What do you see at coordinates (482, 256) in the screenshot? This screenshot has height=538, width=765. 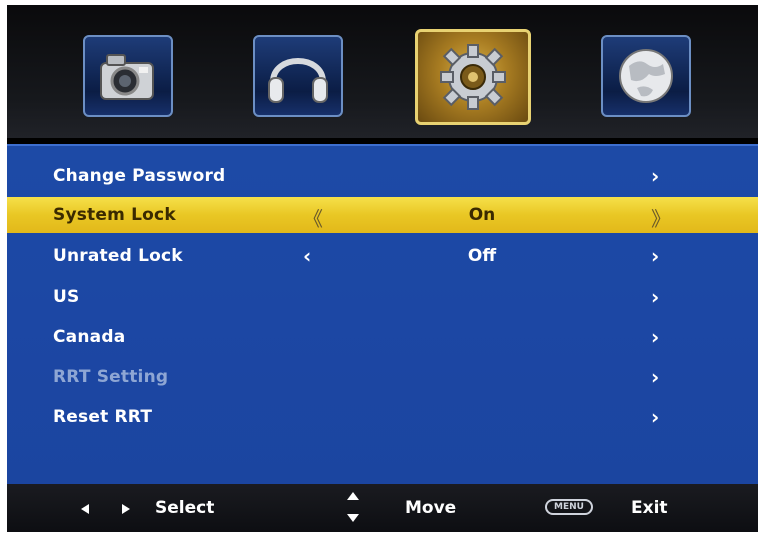 I see `menu-item-value: Off` at bounding box center [482, 256].